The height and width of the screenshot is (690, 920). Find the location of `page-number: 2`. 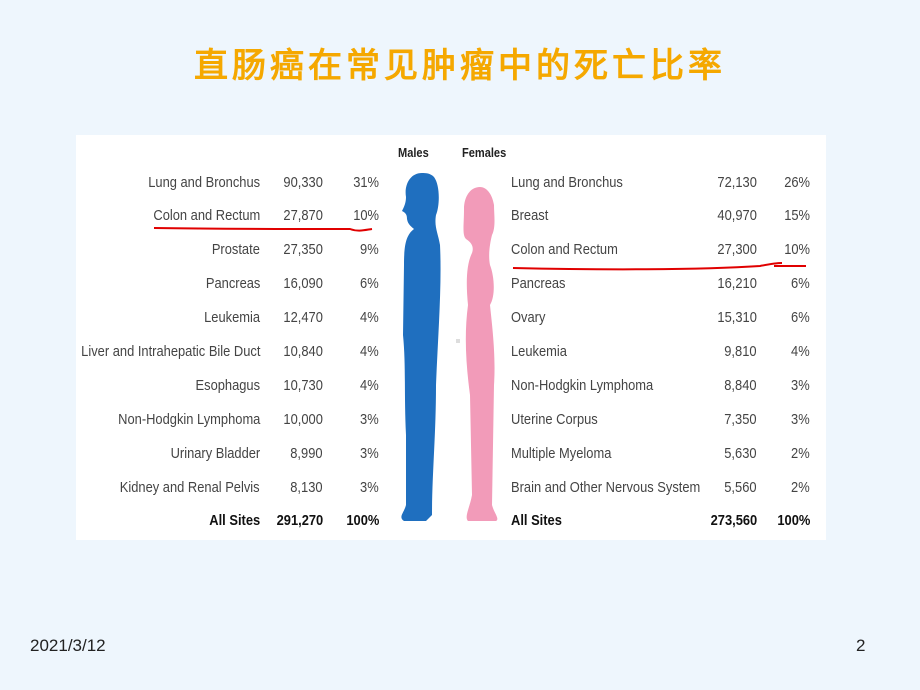

page-number: 2 is located at coordinates (861, 645).